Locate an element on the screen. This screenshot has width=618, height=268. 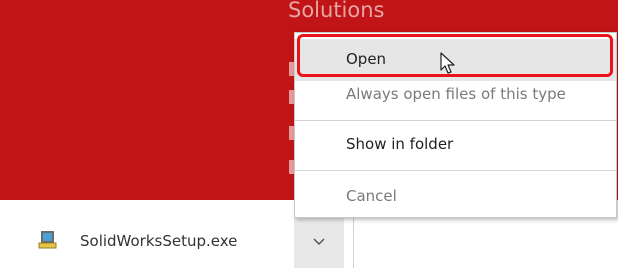
menu-item-always-open: Always open files of this type is located at coordinates (455, 98).